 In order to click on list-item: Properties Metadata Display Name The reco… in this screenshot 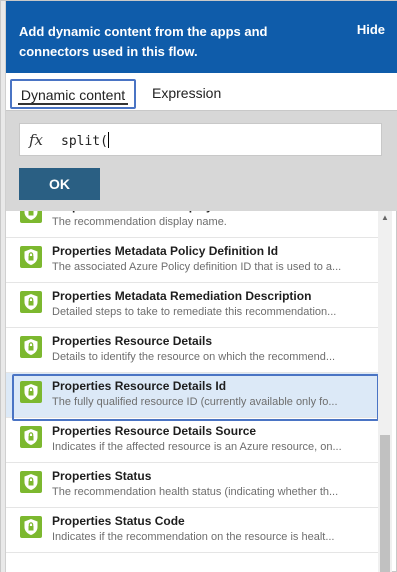, I will do `click(192, 224)`.